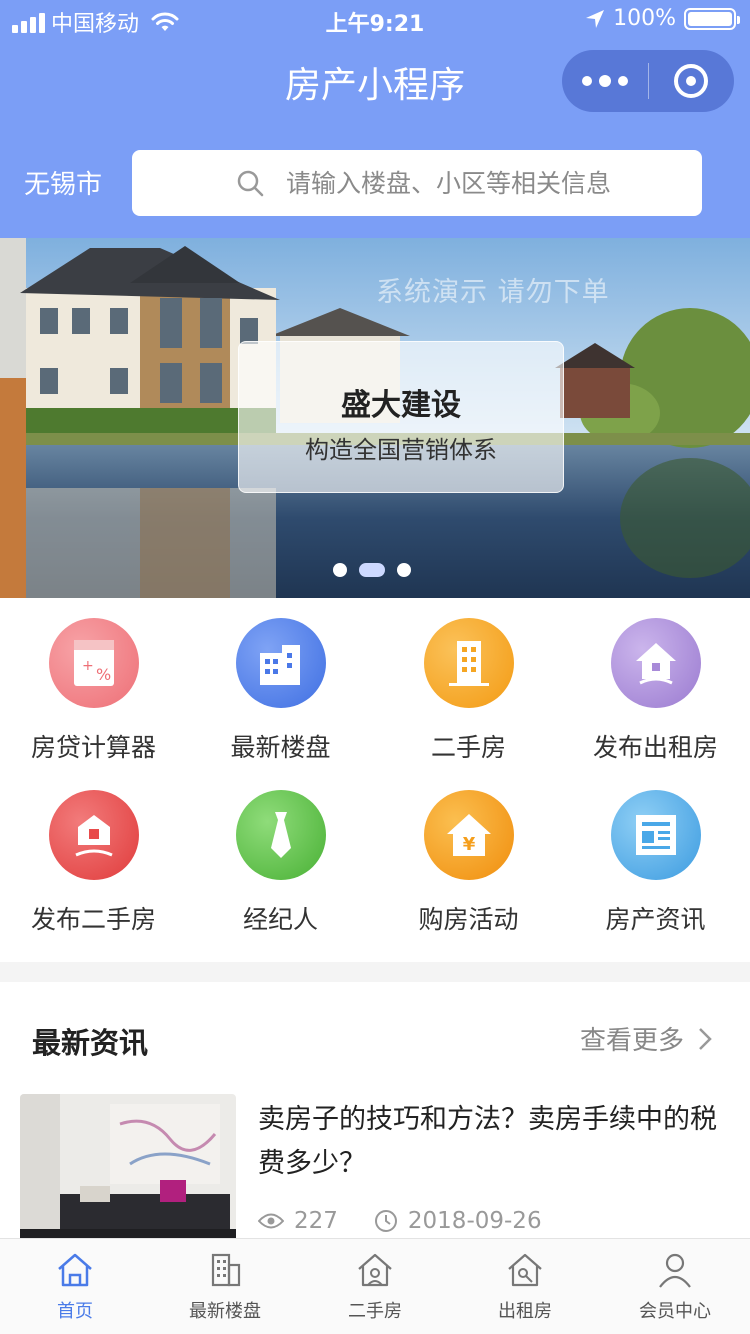  Describe the element at coordinates (93, 919) in the screenshot. I see `feature-label: 发布二手房` at that location.